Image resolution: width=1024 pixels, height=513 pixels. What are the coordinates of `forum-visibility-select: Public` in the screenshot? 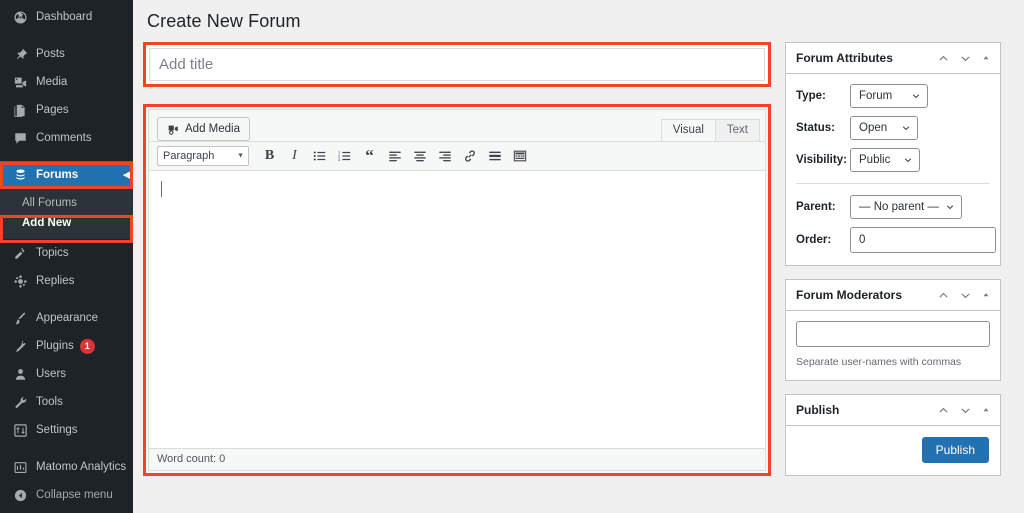 It's located at (885, 160).